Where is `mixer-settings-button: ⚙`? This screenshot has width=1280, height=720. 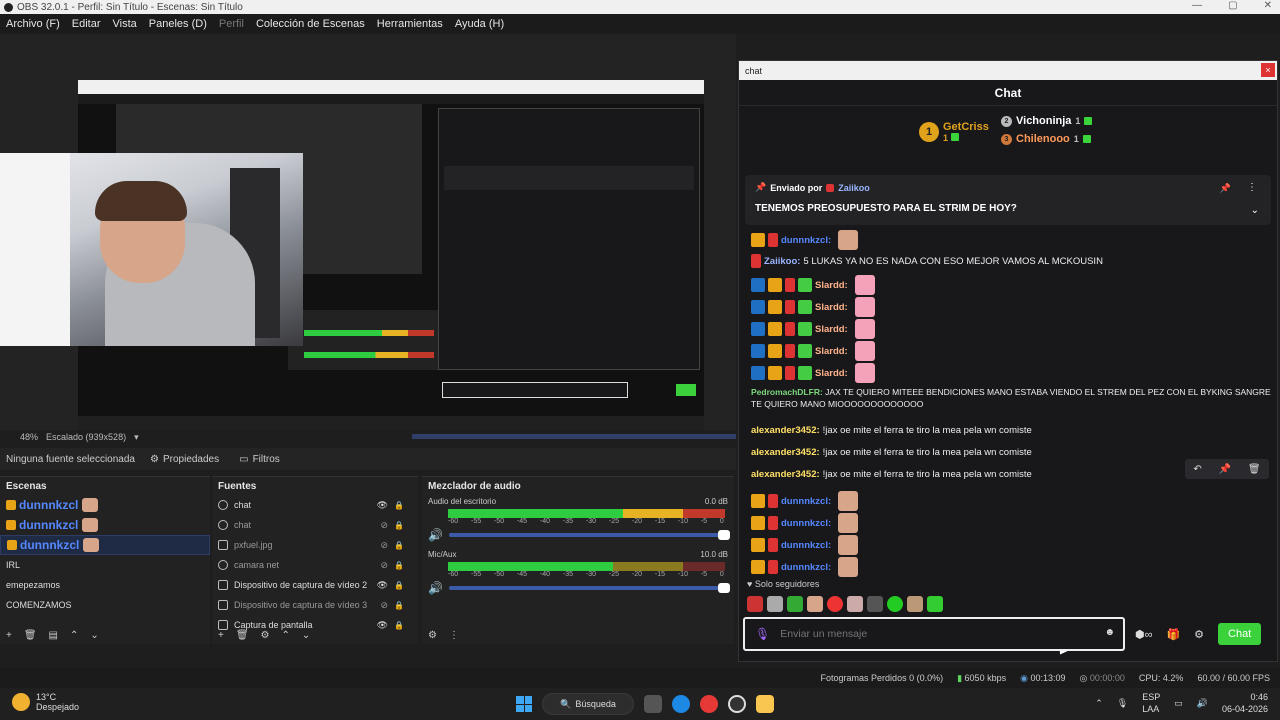
mixer-settings-button: ⚙ is located at coordinates (432, 635).